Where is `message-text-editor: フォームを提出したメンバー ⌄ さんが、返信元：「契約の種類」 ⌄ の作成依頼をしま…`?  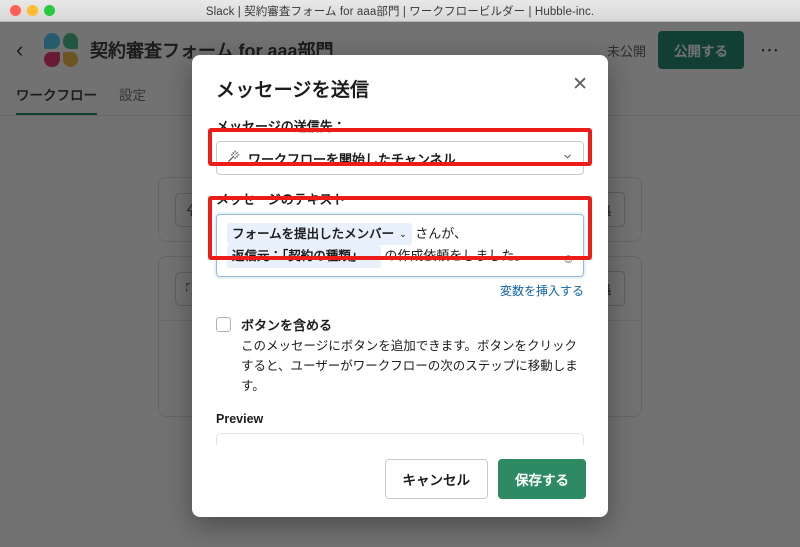 message-text-editor: フォームを提出したメンバー ⌄ さんが、返信元：「契約の種類」 ⌄ の作成依頼をしま… is located at coordinates (400, 245).